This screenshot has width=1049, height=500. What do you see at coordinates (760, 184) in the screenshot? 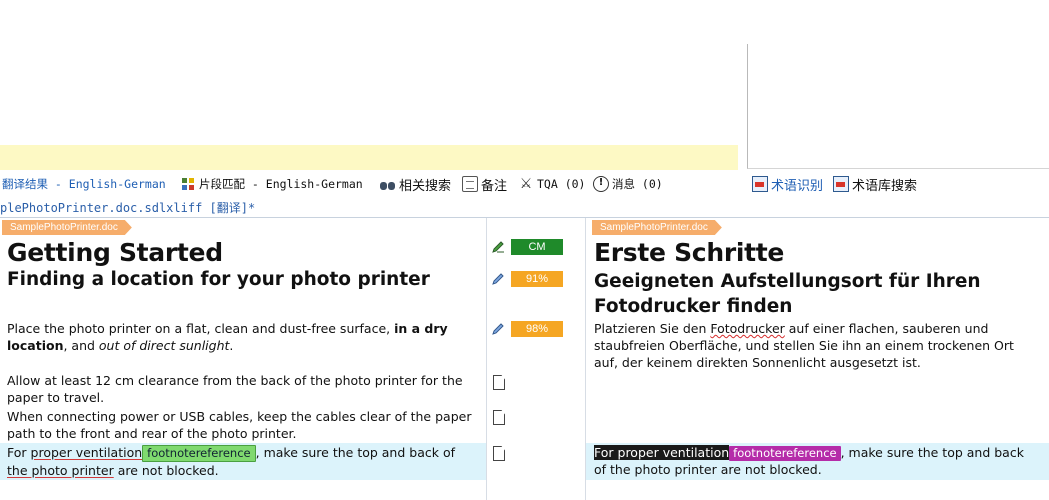
I see `term-recognition-icon` at bounding box center [760, 184].